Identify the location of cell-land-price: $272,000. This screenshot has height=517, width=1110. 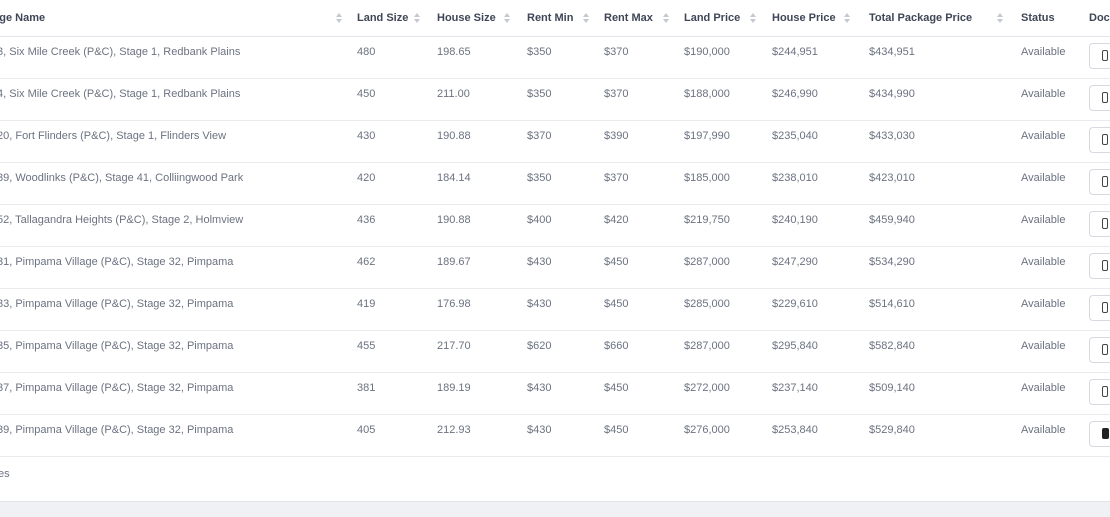
(728, 393).